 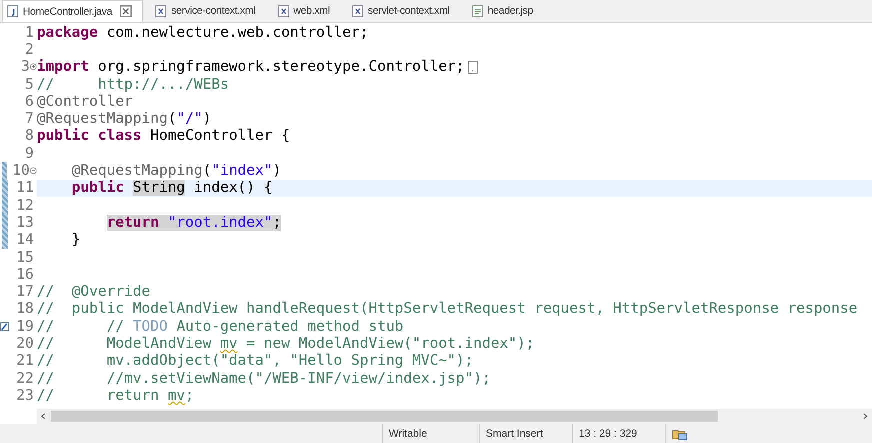 What do you see at coordinates (25, 344) in the screenshot?
I see `line-number: 20` at bounding box center [25, 344].